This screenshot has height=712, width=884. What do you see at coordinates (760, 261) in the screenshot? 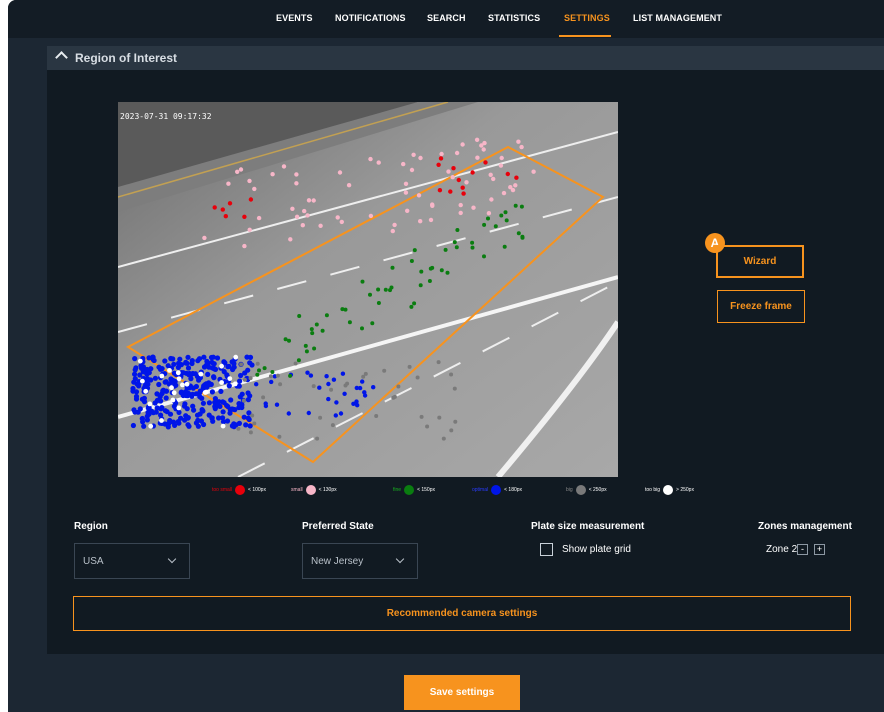
I see `wizard-button: Wizard` at bounding box center [760, 261].